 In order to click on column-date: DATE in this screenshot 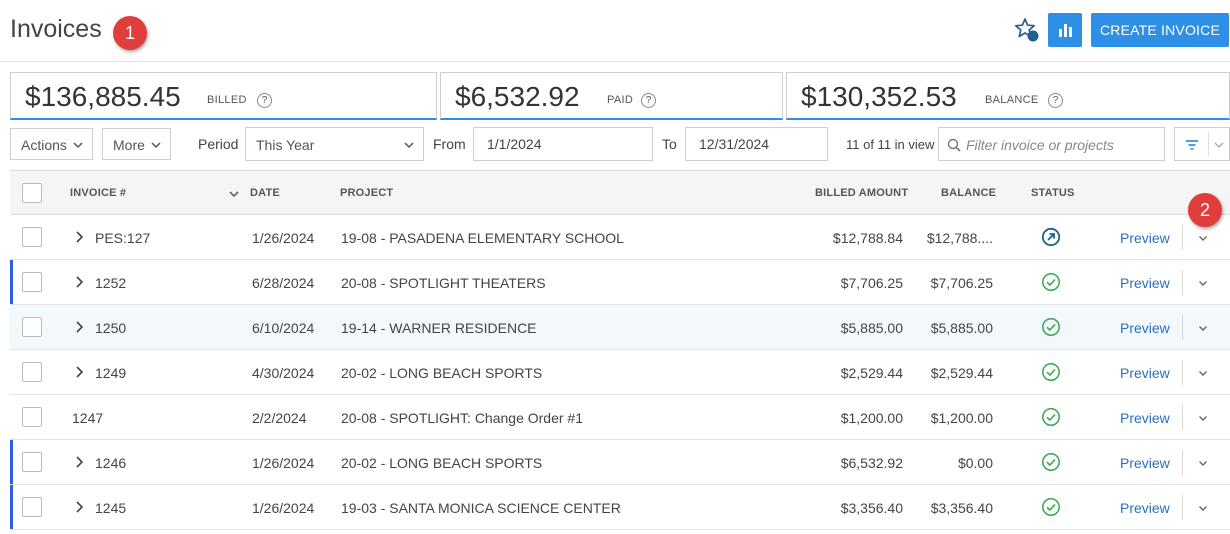, I will do `click(265, 193)`.